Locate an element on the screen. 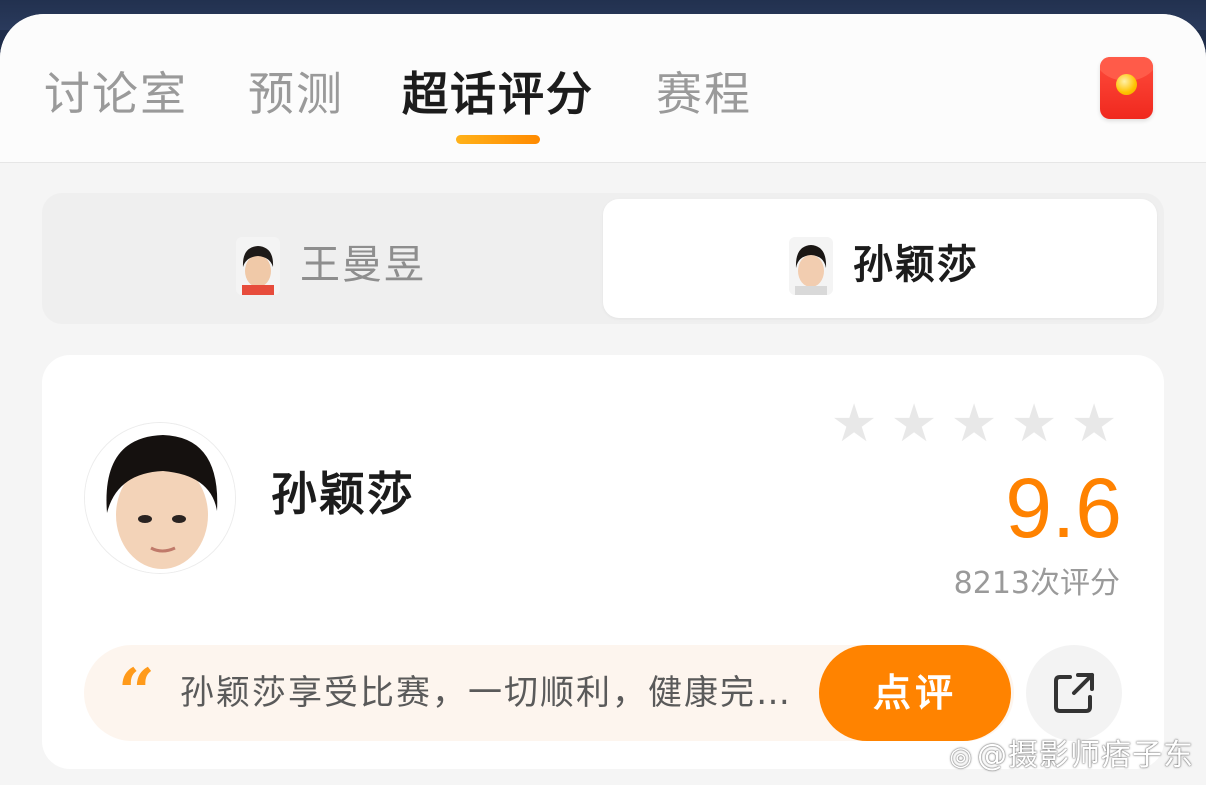 The width and height of the screenshot is (1206, 785). active-tab-indicator is located at coordinates (498, 139).